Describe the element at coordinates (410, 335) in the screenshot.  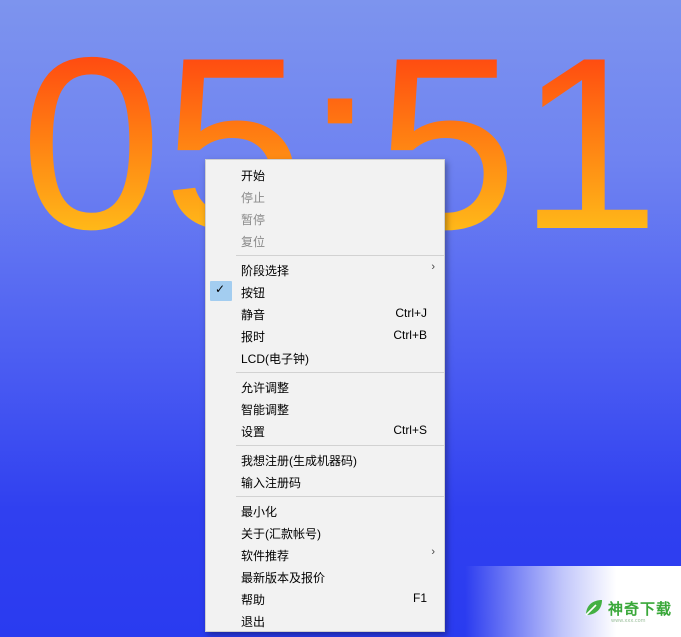
I see `menu-item-shortcut: Ctrl+B` at that location.